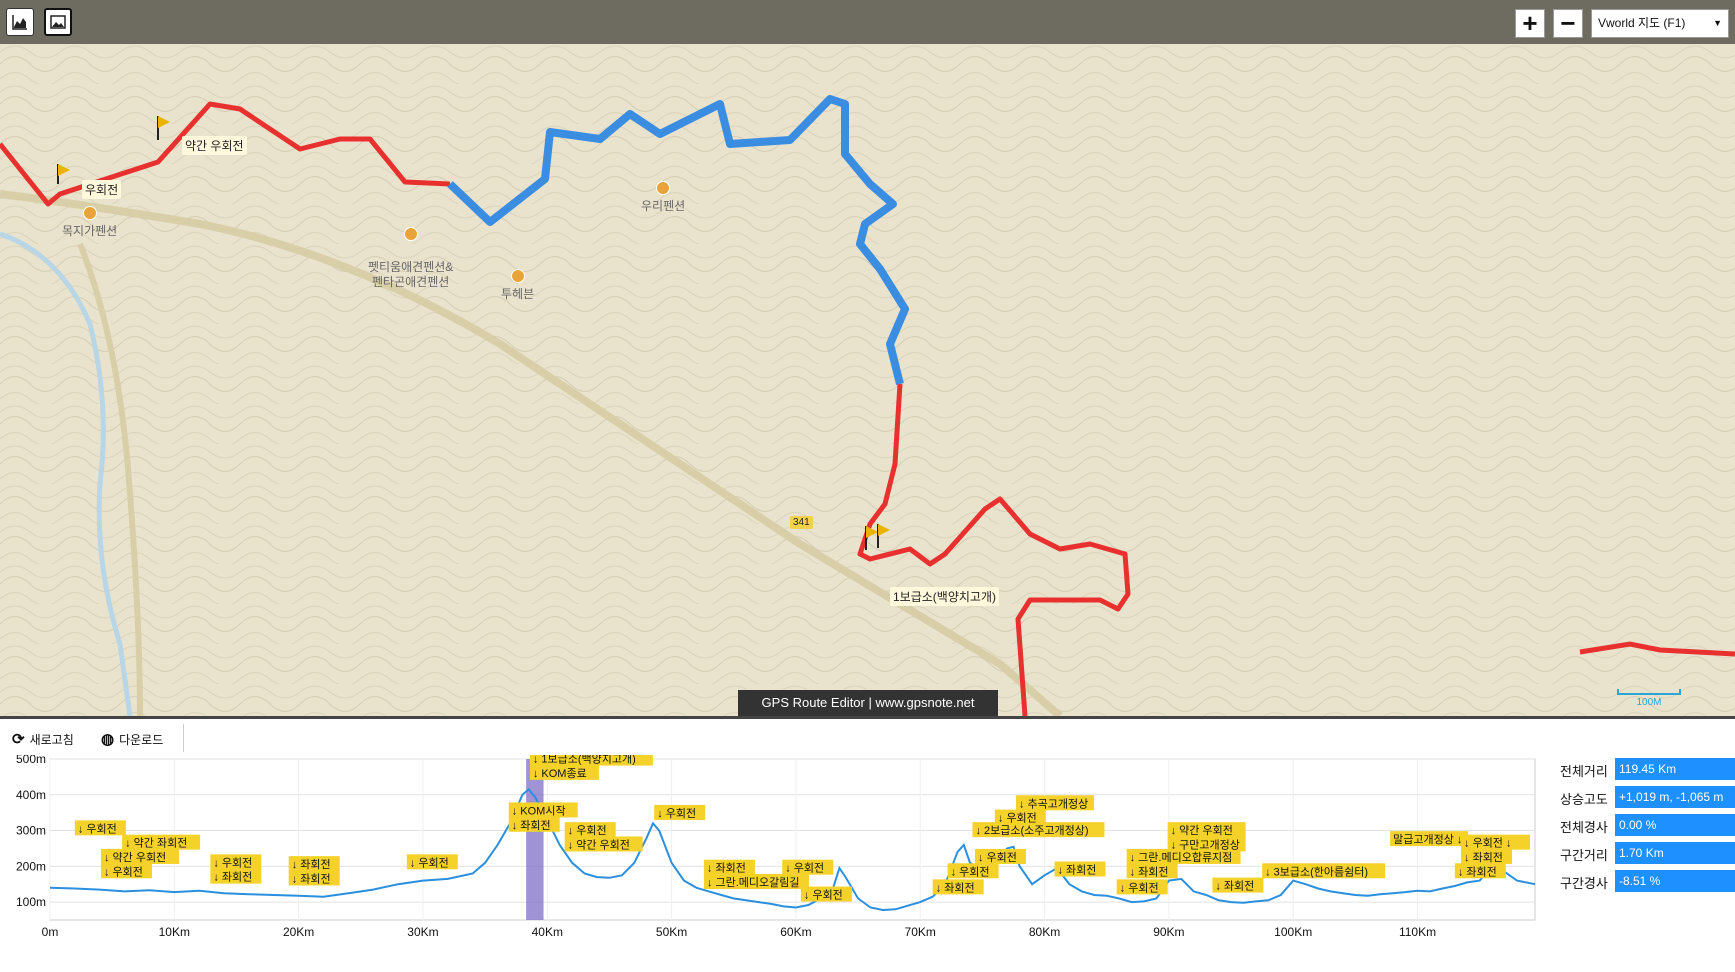  Describe the element at coordinates (410, 251) in the screenshot. I see `poi-pension: 펫티움애견펜션& 펜타곤애견펜션` at that location.